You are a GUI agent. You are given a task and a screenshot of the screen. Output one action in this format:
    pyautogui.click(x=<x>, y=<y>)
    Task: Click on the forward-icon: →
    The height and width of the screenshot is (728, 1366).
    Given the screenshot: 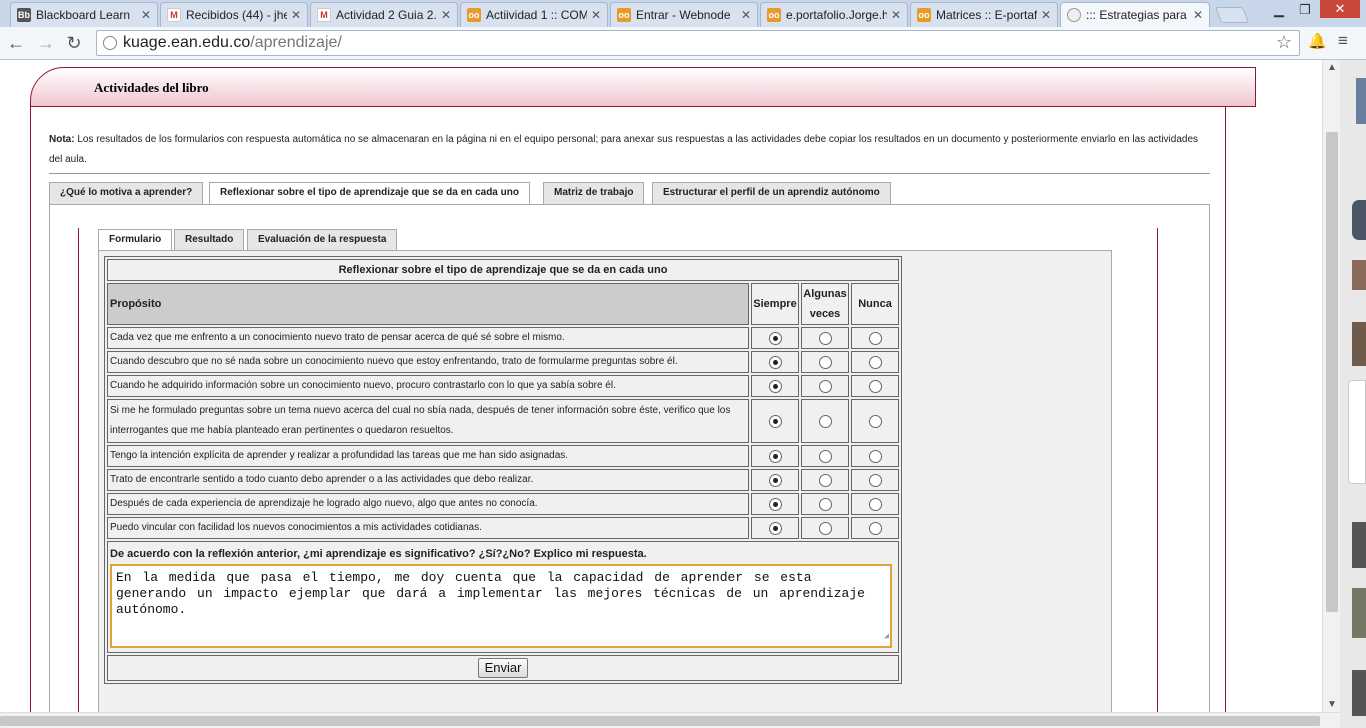 What is the action you would take?
    pyautogui.click(x=46, y=43)
    